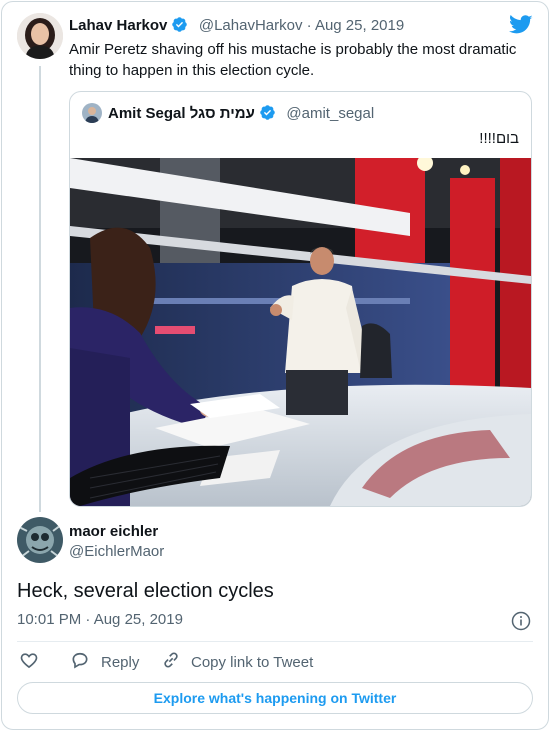  I want to click on reply-author-name: maor eichler, so click(113, 531).